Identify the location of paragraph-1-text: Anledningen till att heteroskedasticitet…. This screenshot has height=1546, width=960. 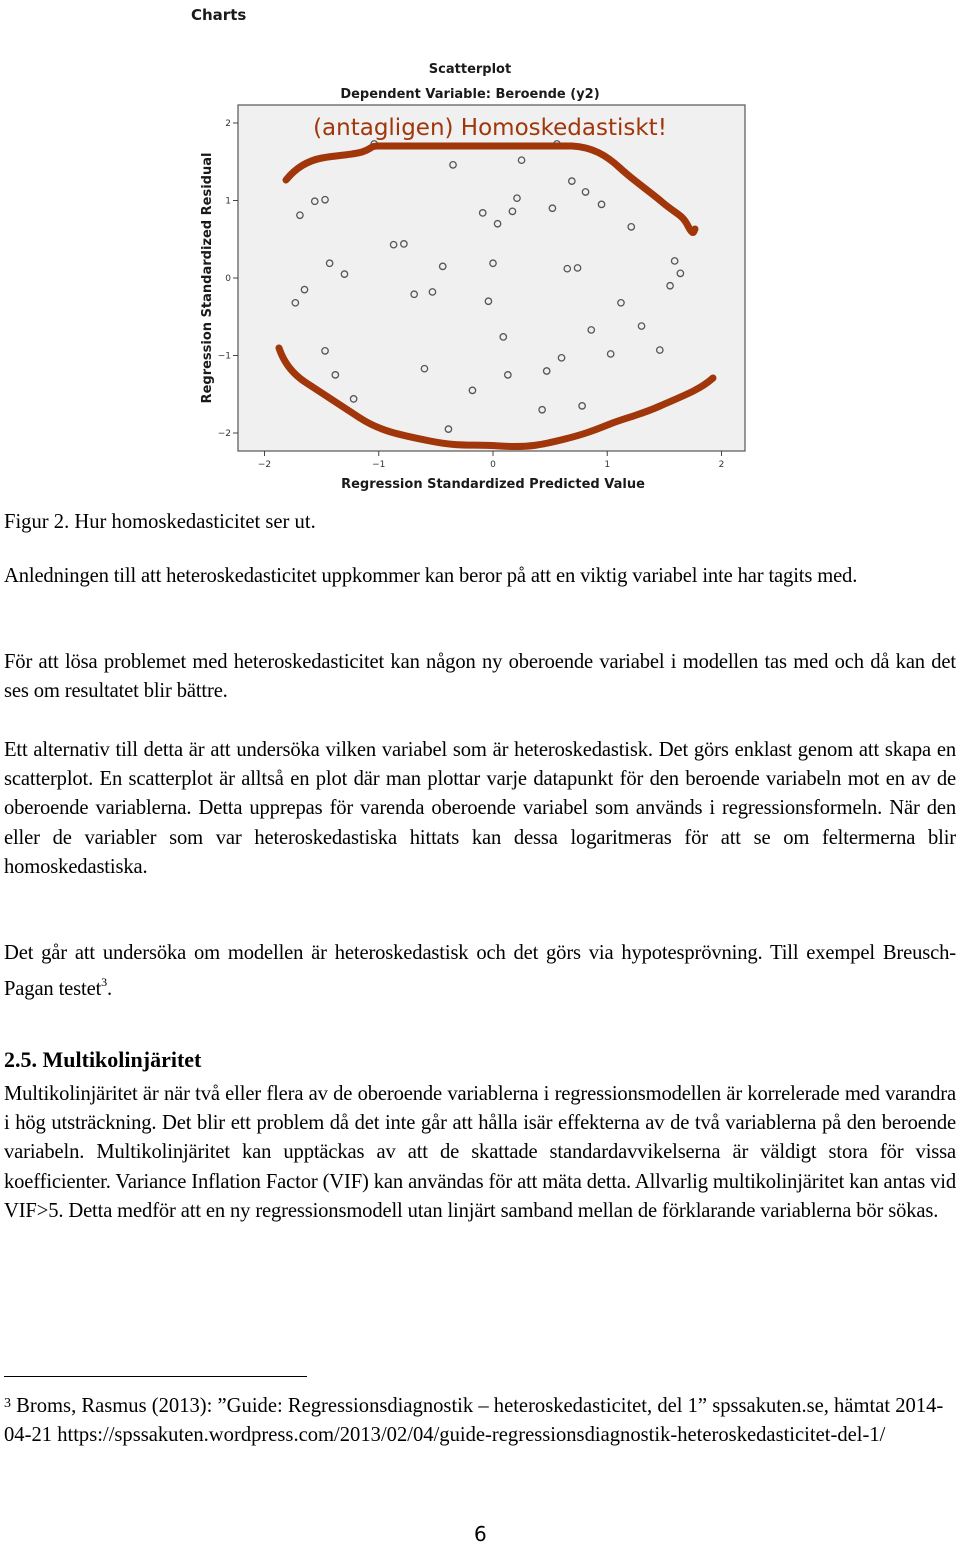
(431, 576).